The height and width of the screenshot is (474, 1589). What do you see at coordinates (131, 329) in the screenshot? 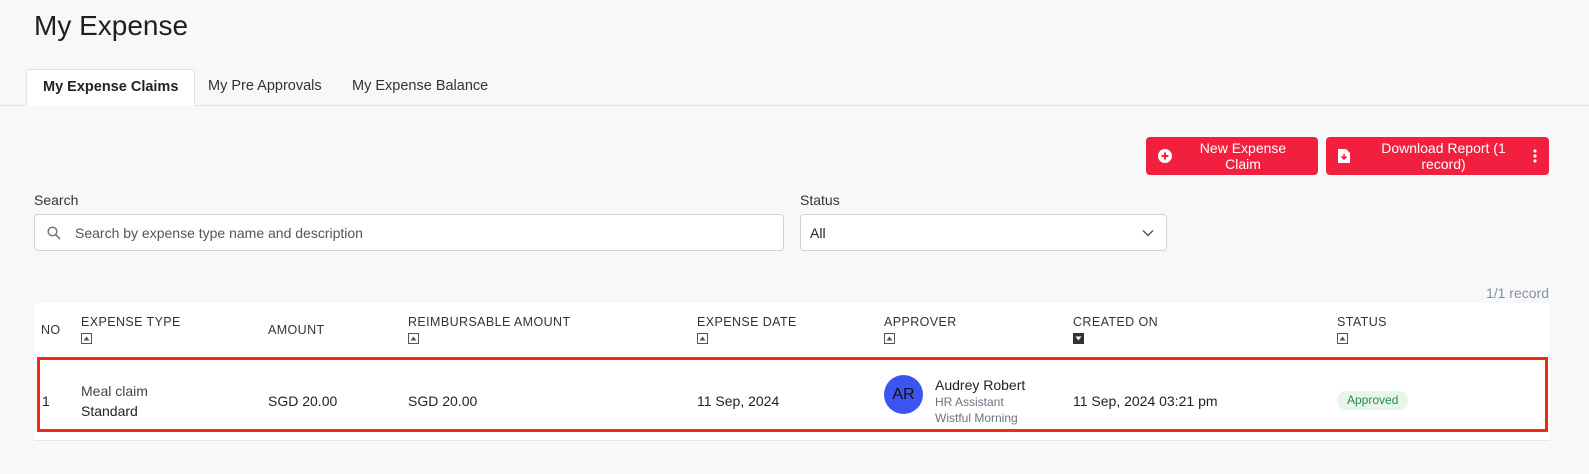
I see `column-header-expense-type: EXPENSE TYPE` at bounding box center [131, 329].